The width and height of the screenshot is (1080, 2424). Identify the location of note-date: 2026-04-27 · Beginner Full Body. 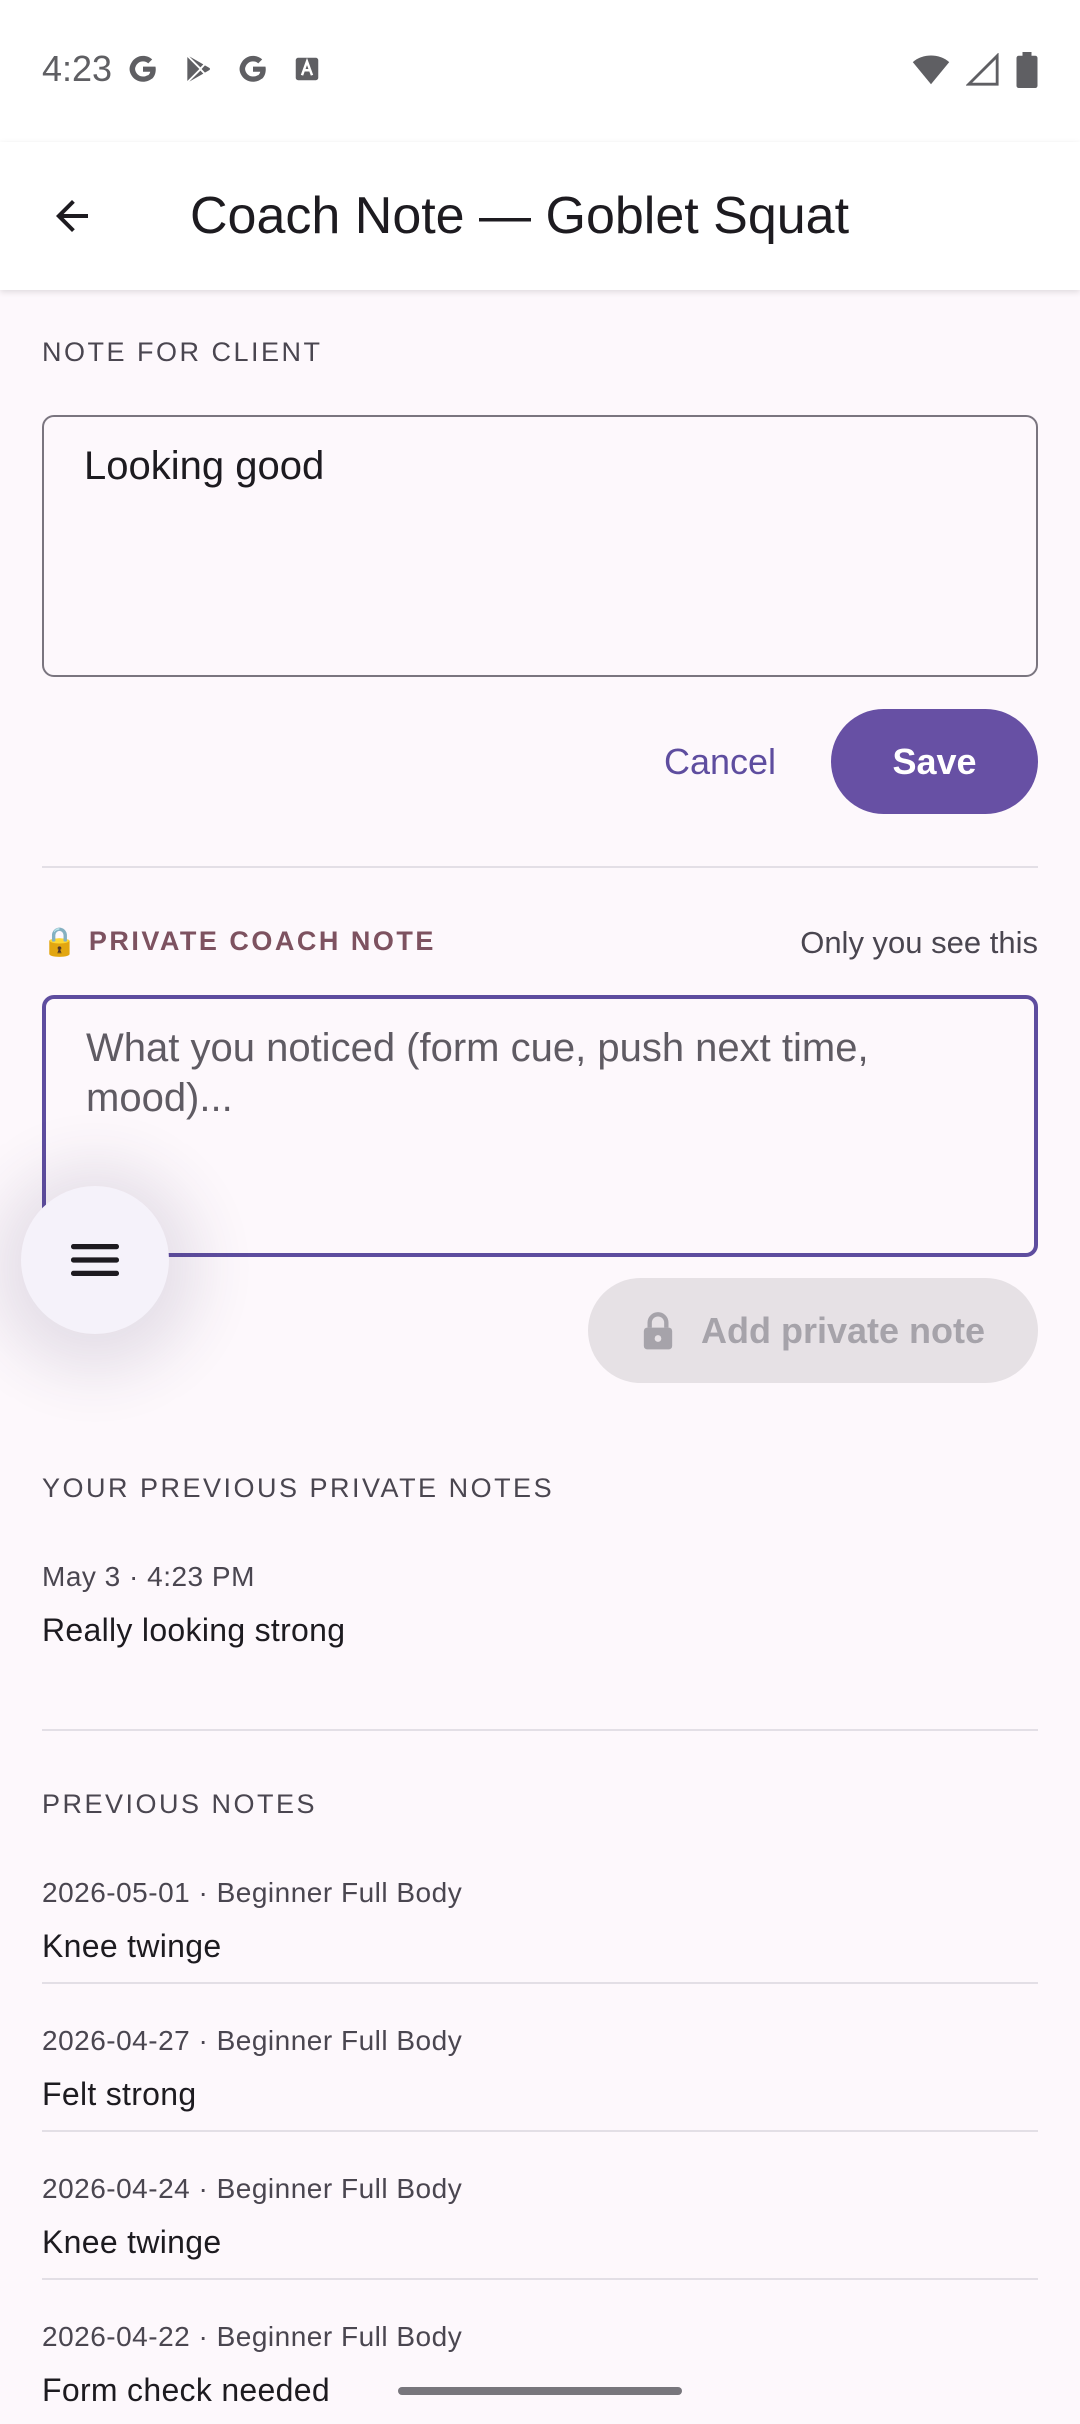
(252, 2040).